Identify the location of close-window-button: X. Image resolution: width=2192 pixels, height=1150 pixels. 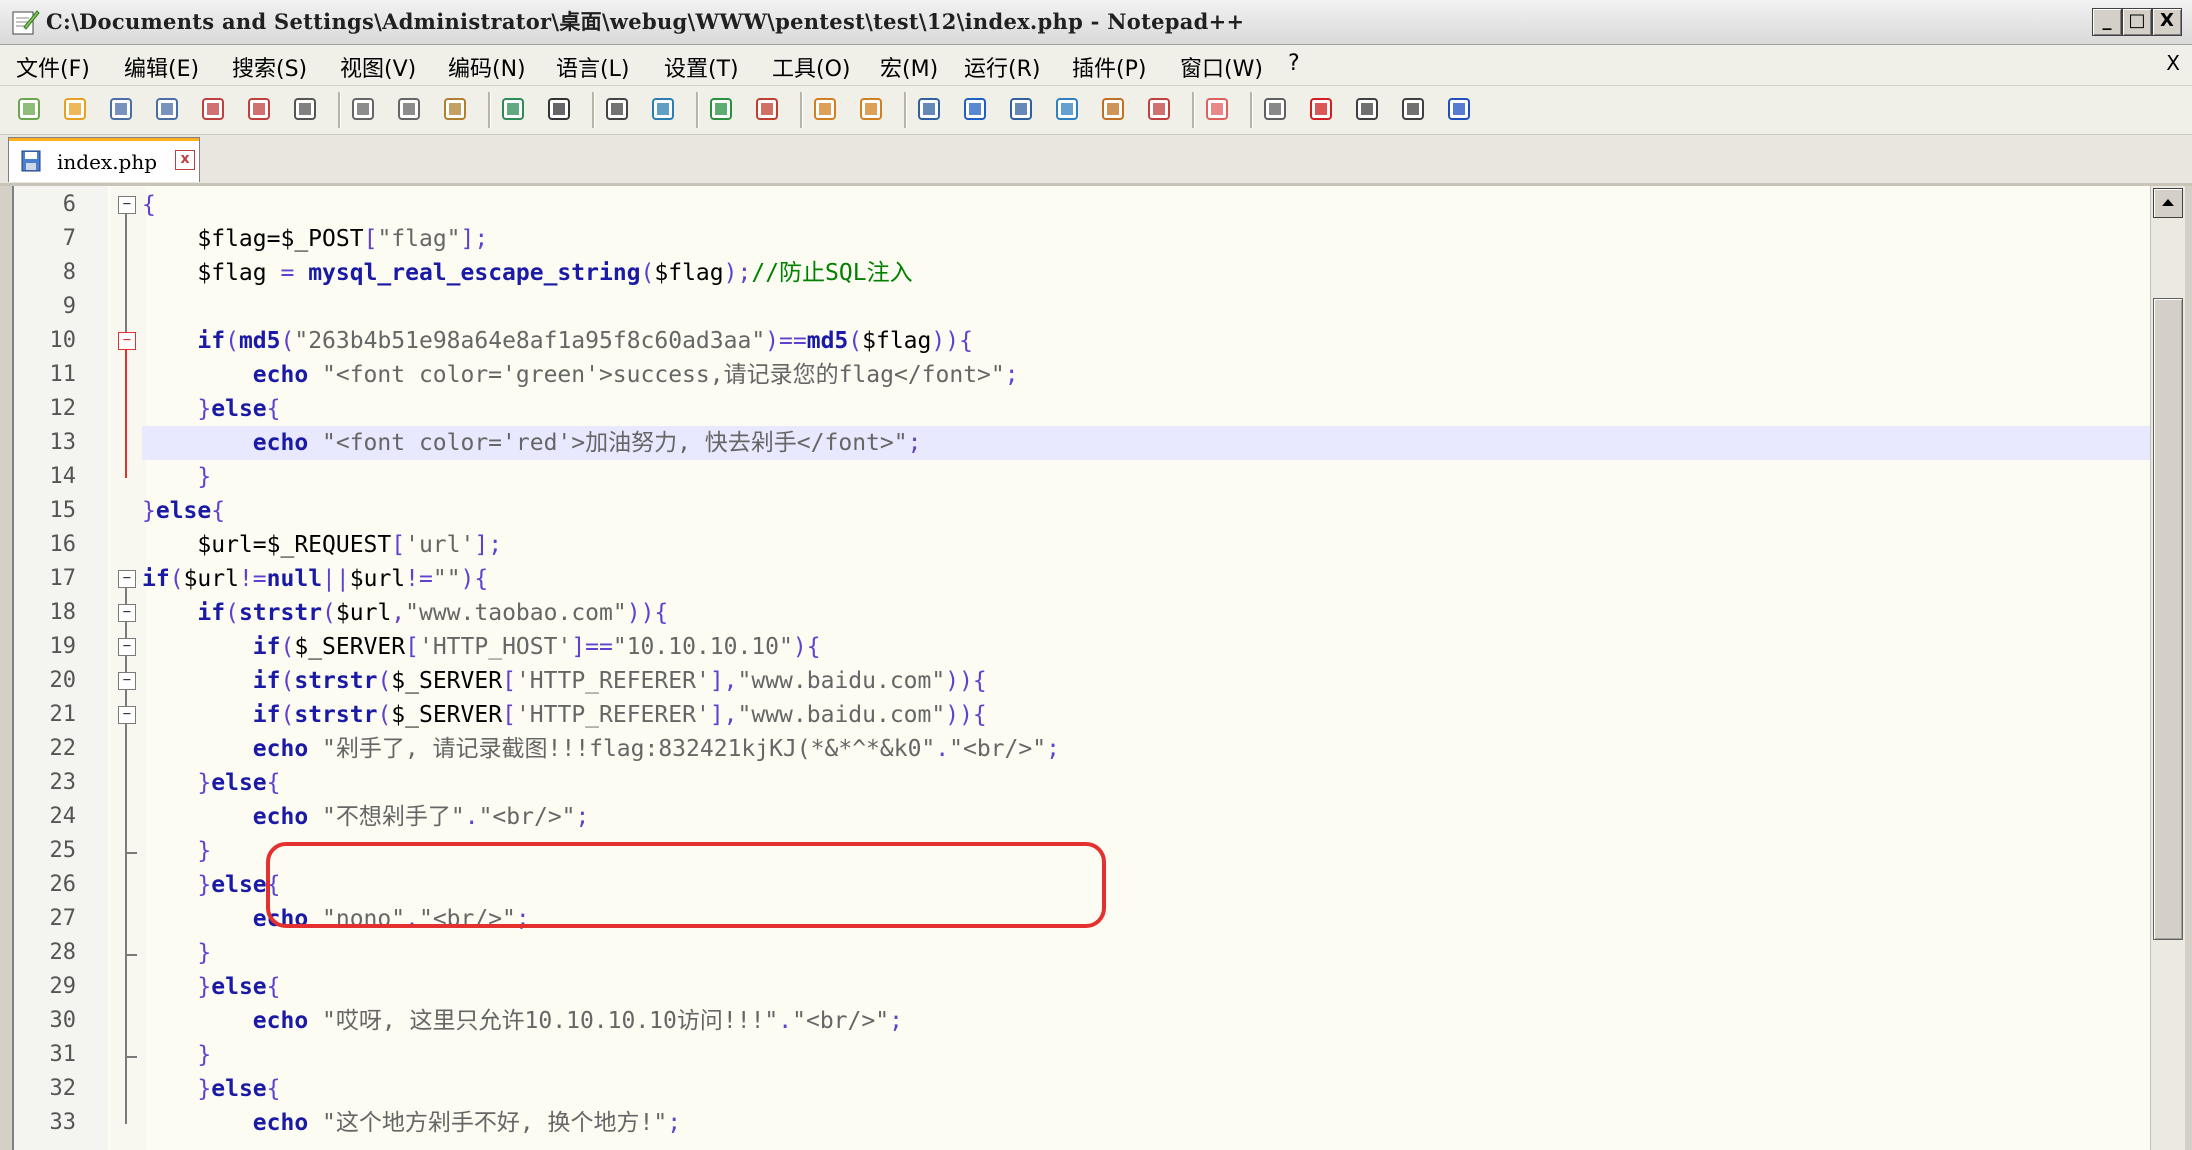
(2167, 22).